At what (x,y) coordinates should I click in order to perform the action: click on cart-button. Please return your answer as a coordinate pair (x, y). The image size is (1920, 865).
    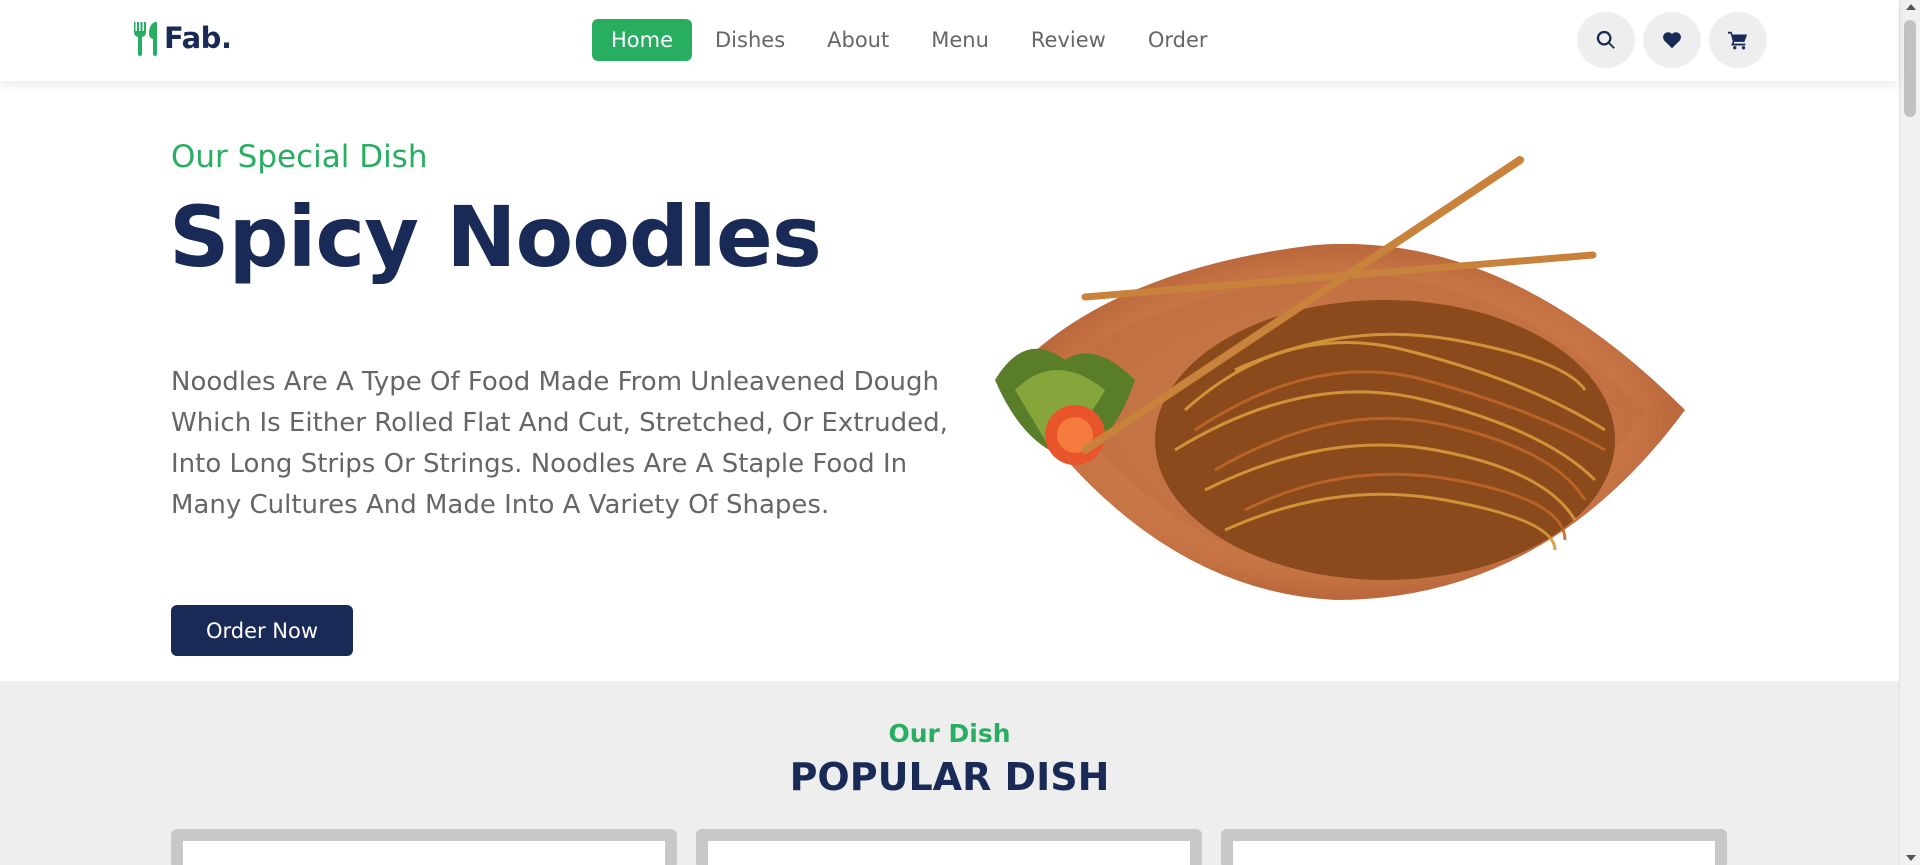
    Looking at the image, I should click on (1738, 40).